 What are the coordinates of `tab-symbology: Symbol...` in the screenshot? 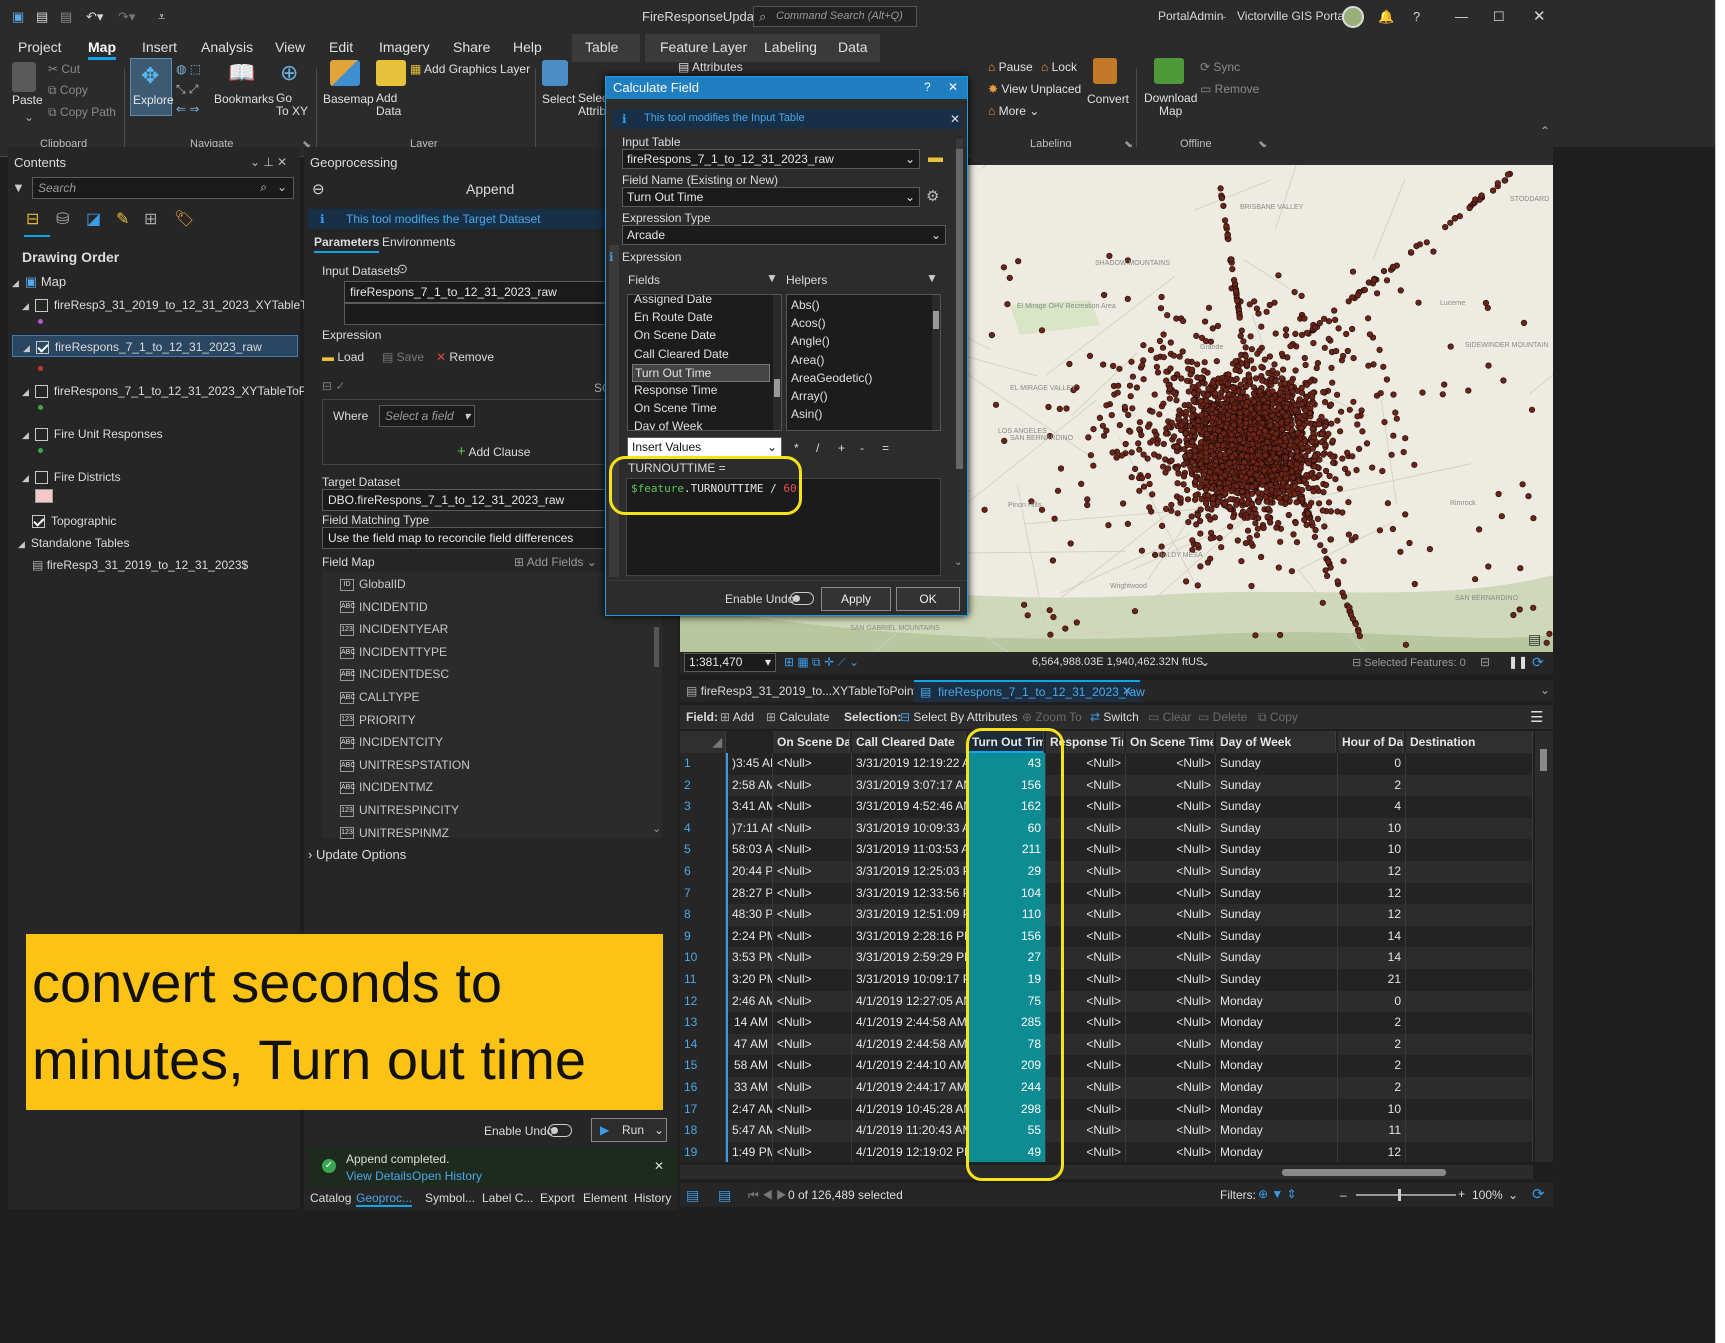 It's located at (450, 1198).